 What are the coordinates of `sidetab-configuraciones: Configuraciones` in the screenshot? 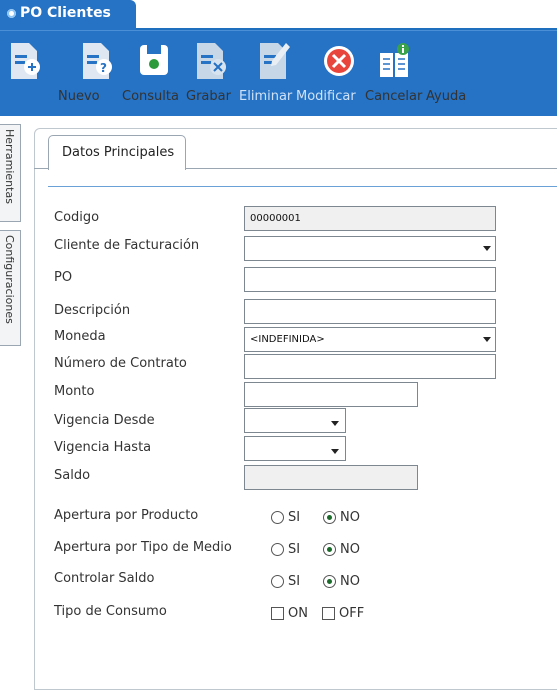 It's located at (10, 288).